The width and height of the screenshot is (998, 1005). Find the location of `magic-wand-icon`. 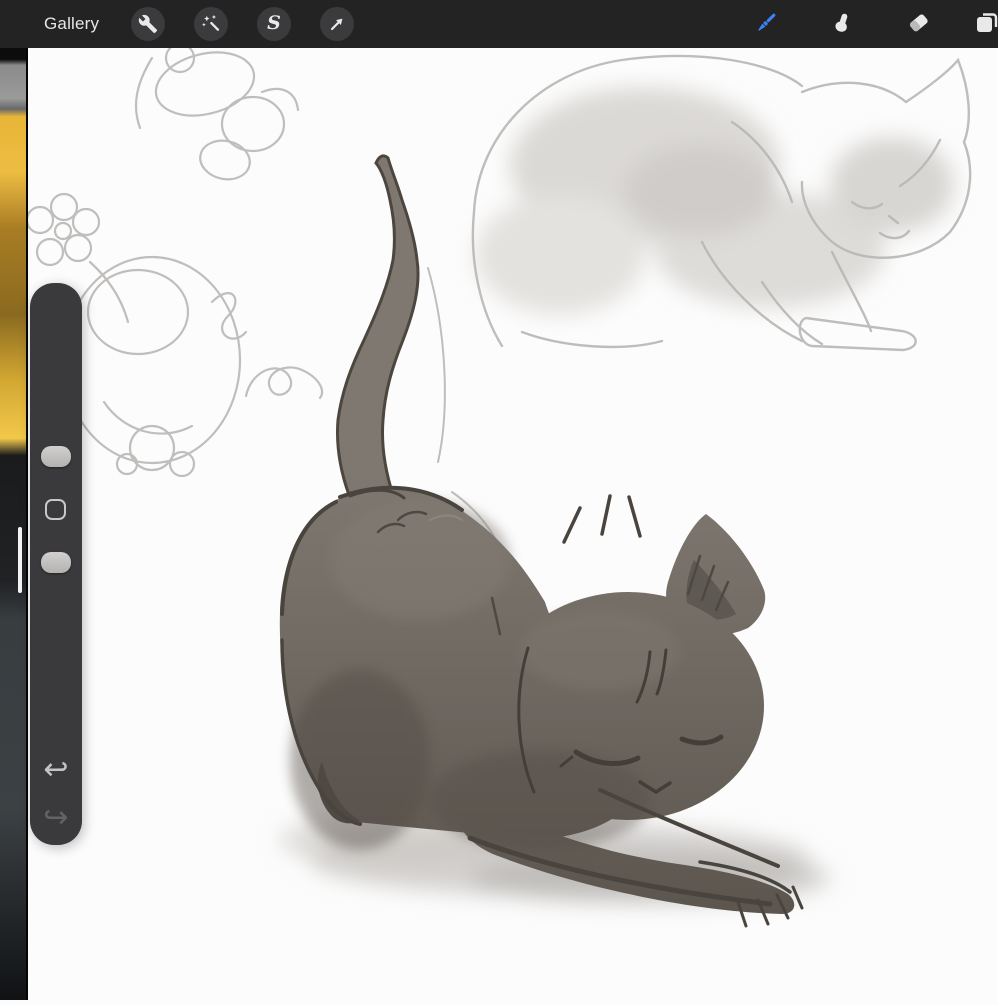

magic-wand-icon is located at coordinates (211, 24).